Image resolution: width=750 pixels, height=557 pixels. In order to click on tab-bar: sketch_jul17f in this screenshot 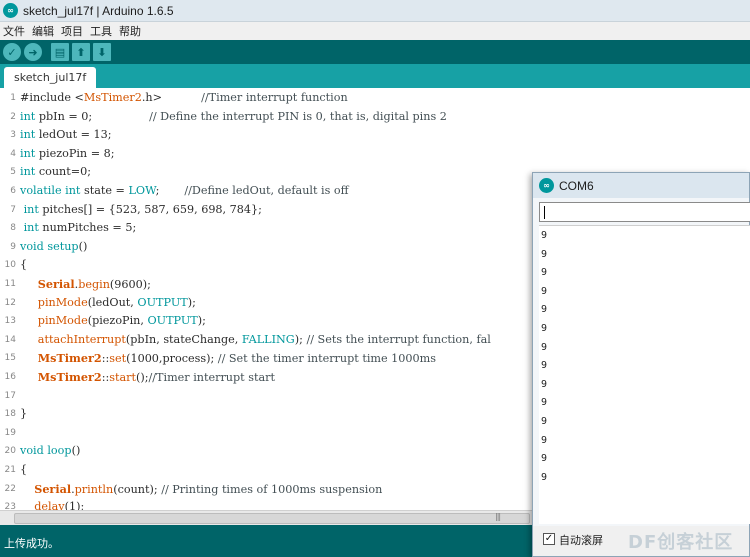, I will do `click(375, 76)`.